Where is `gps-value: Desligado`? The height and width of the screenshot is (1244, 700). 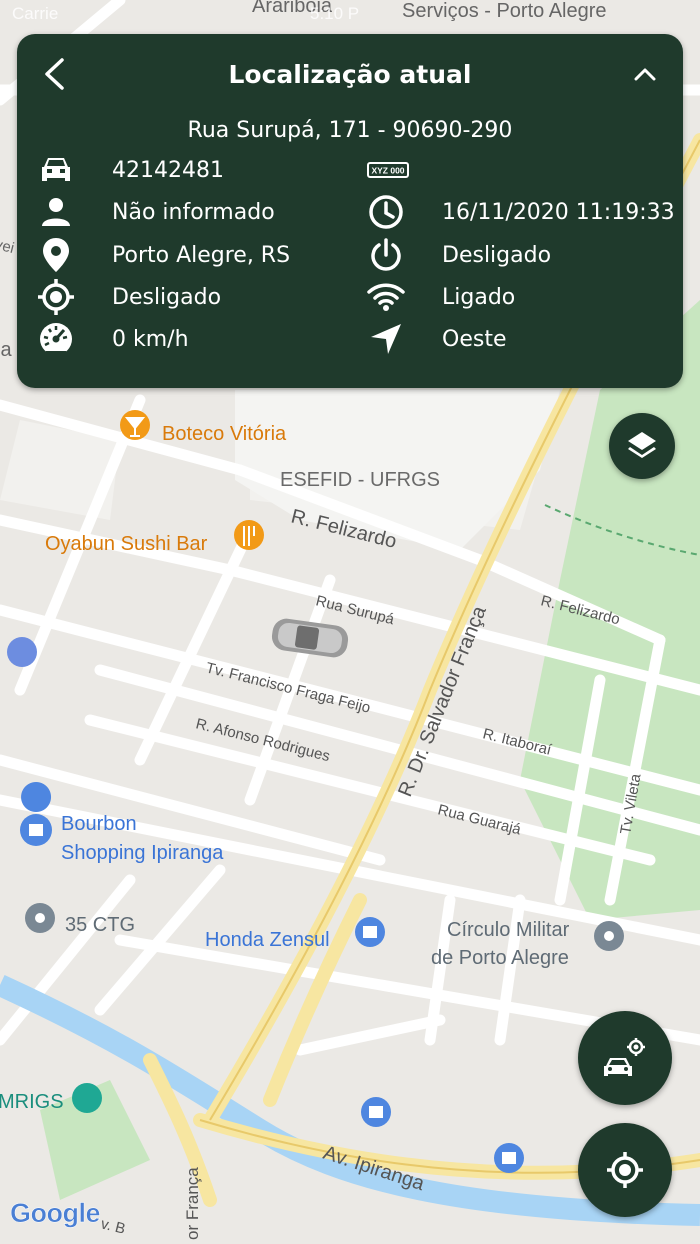 gps-value: Desligado is located at coordinates (167, 297).